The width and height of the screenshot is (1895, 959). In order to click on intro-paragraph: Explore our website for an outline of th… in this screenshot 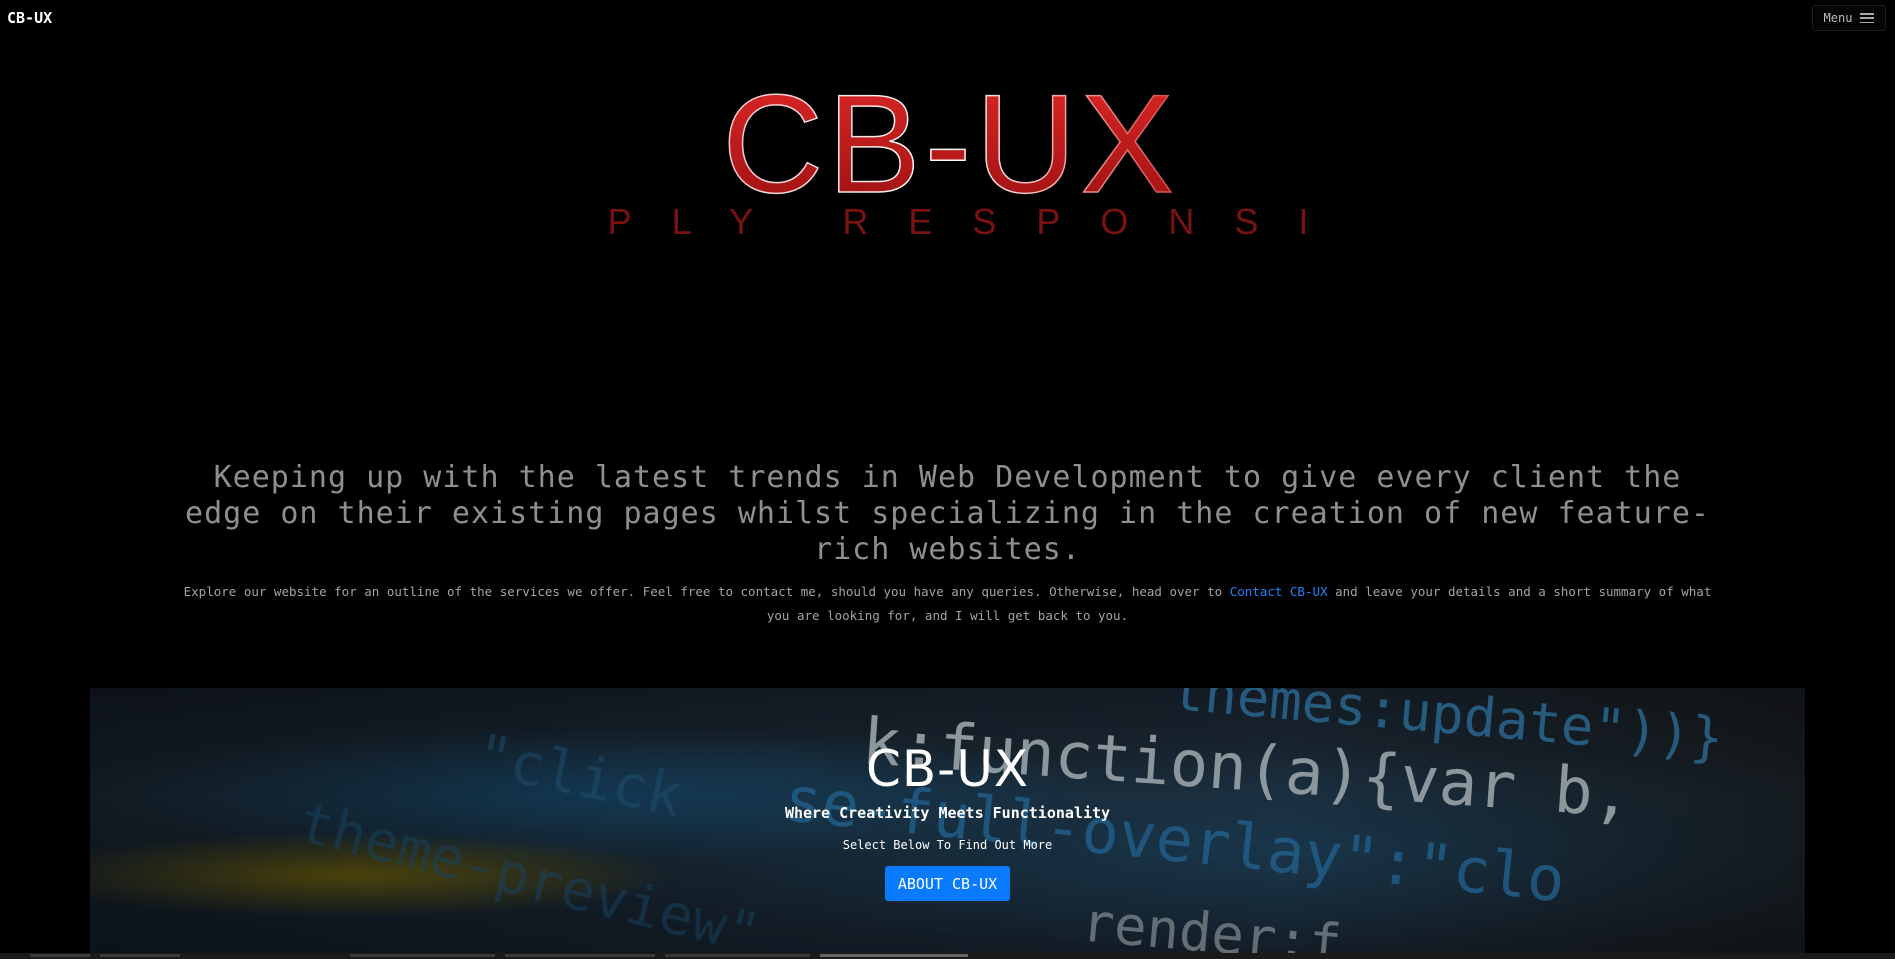, I will do `click(947, 604)`.